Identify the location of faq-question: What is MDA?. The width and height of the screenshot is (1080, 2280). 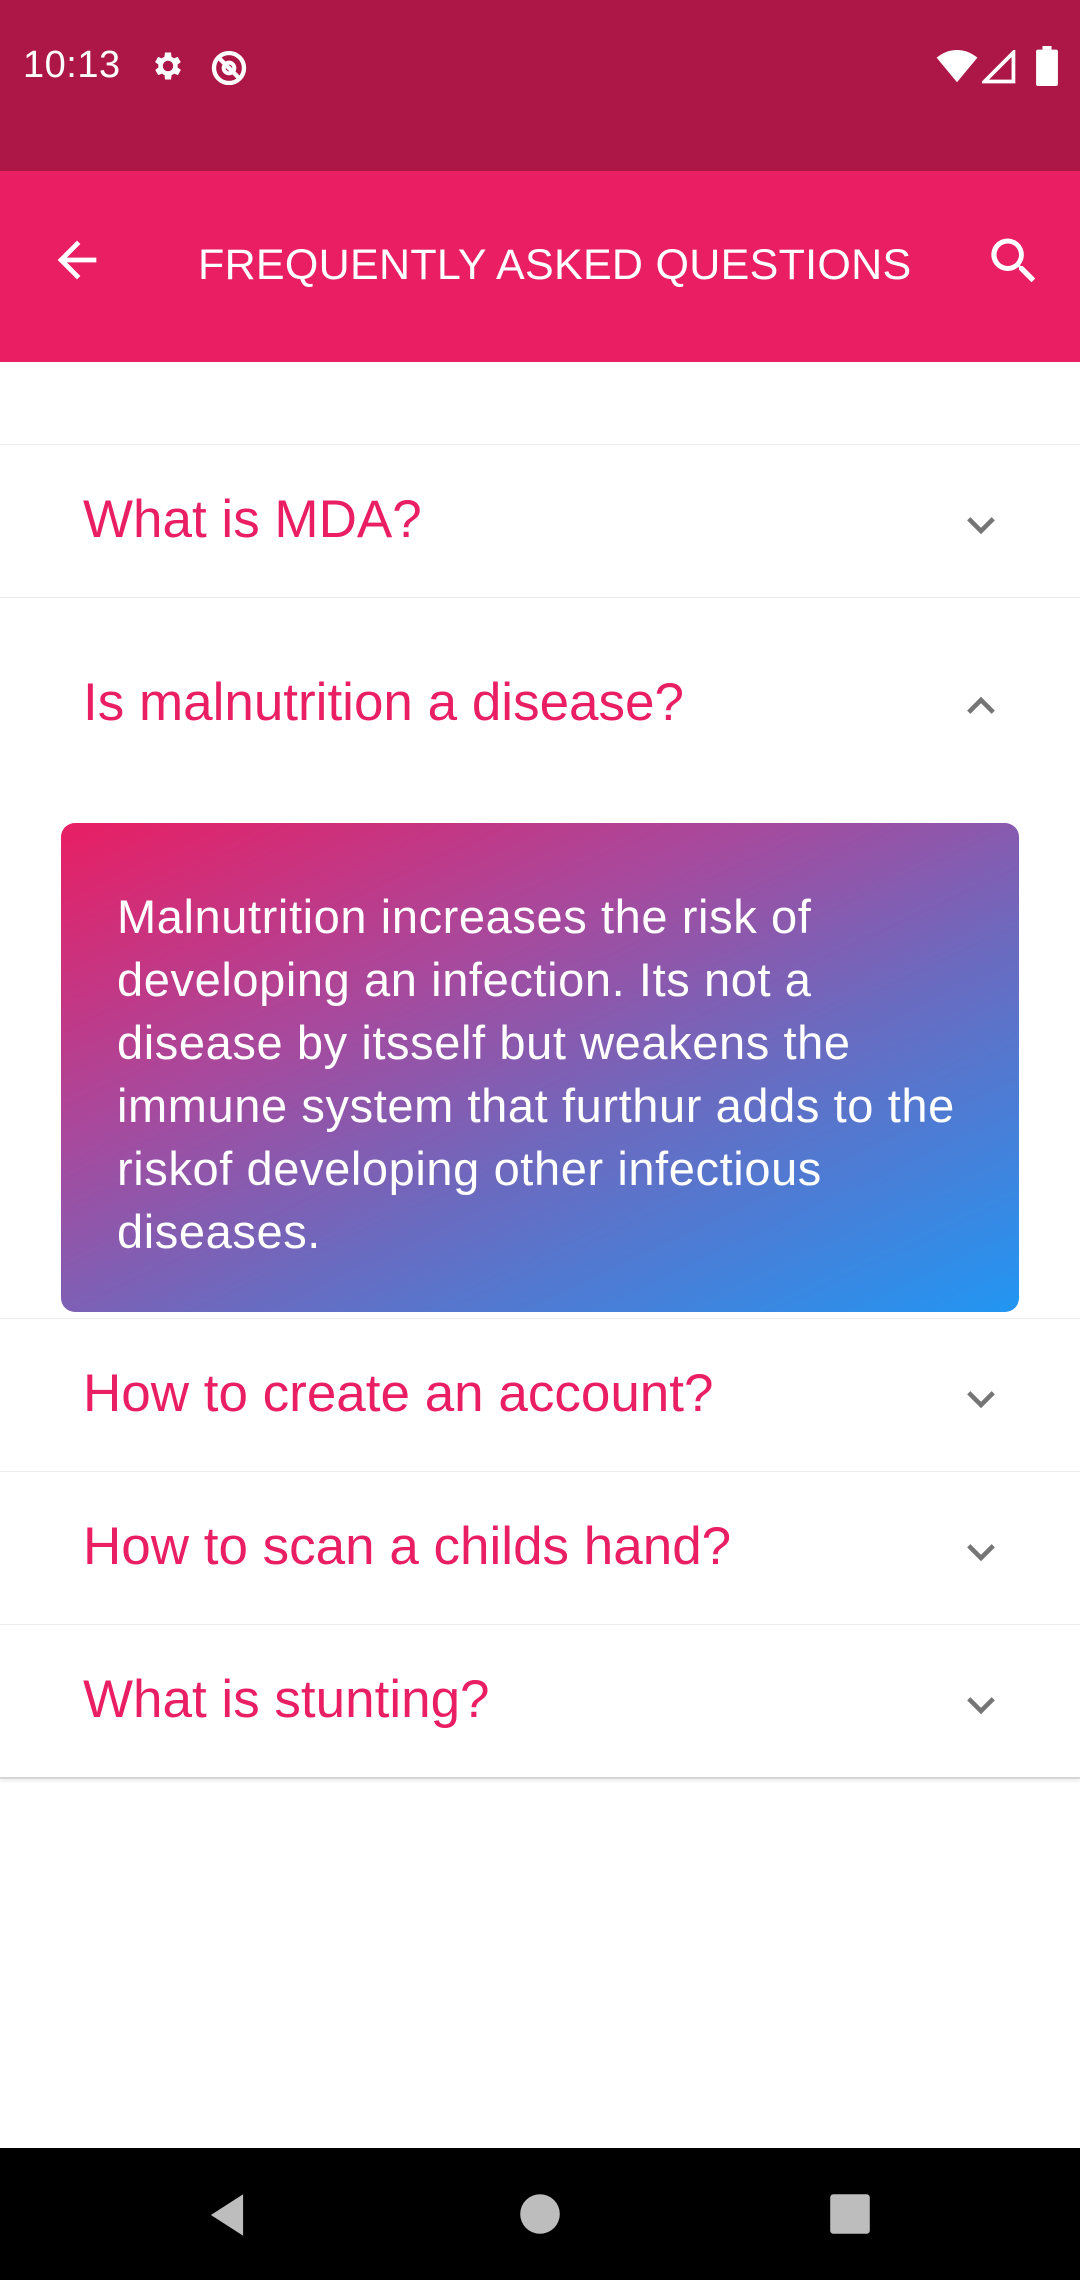
(252, 519).